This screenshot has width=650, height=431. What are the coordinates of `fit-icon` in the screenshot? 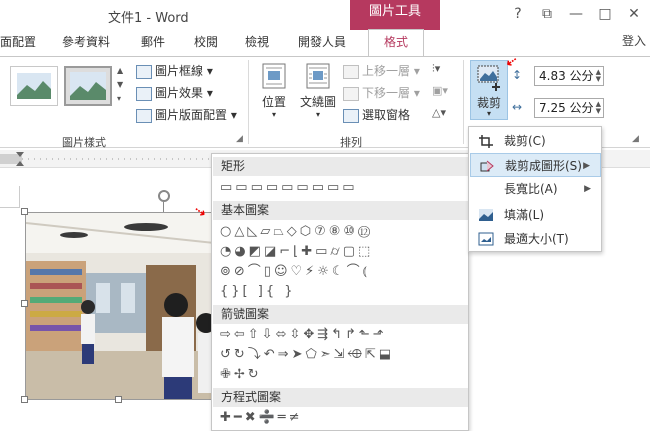 It's located at (486, 239).